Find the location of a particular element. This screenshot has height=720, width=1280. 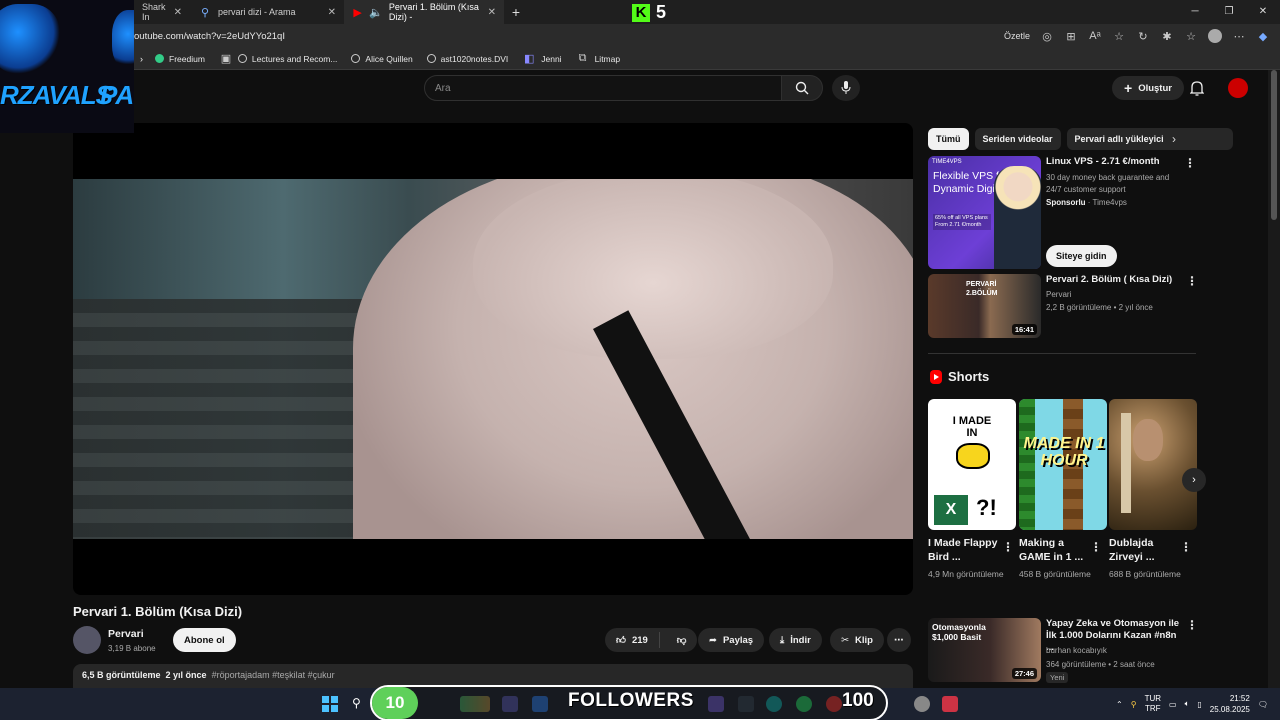

location-icon: ⚲ is located at coordinates (1134, 704).